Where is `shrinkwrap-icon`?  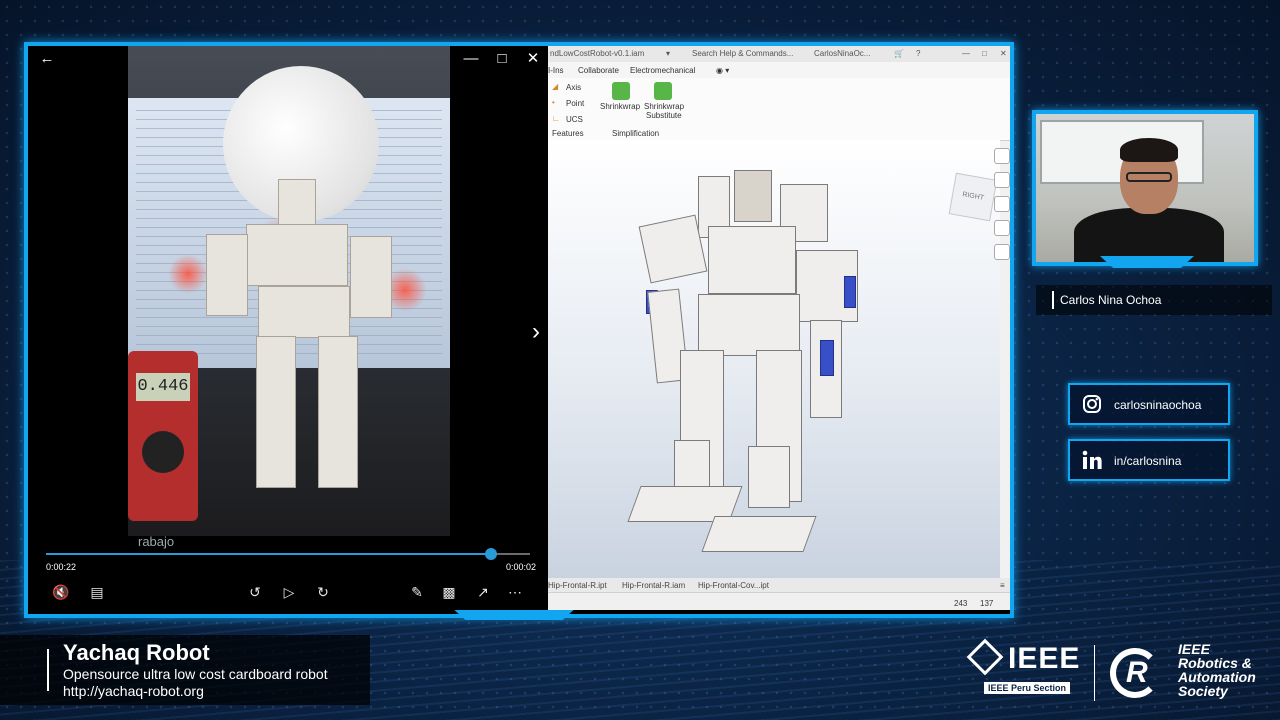
shrinkwrap-icon is located at coordinates (621, 91).